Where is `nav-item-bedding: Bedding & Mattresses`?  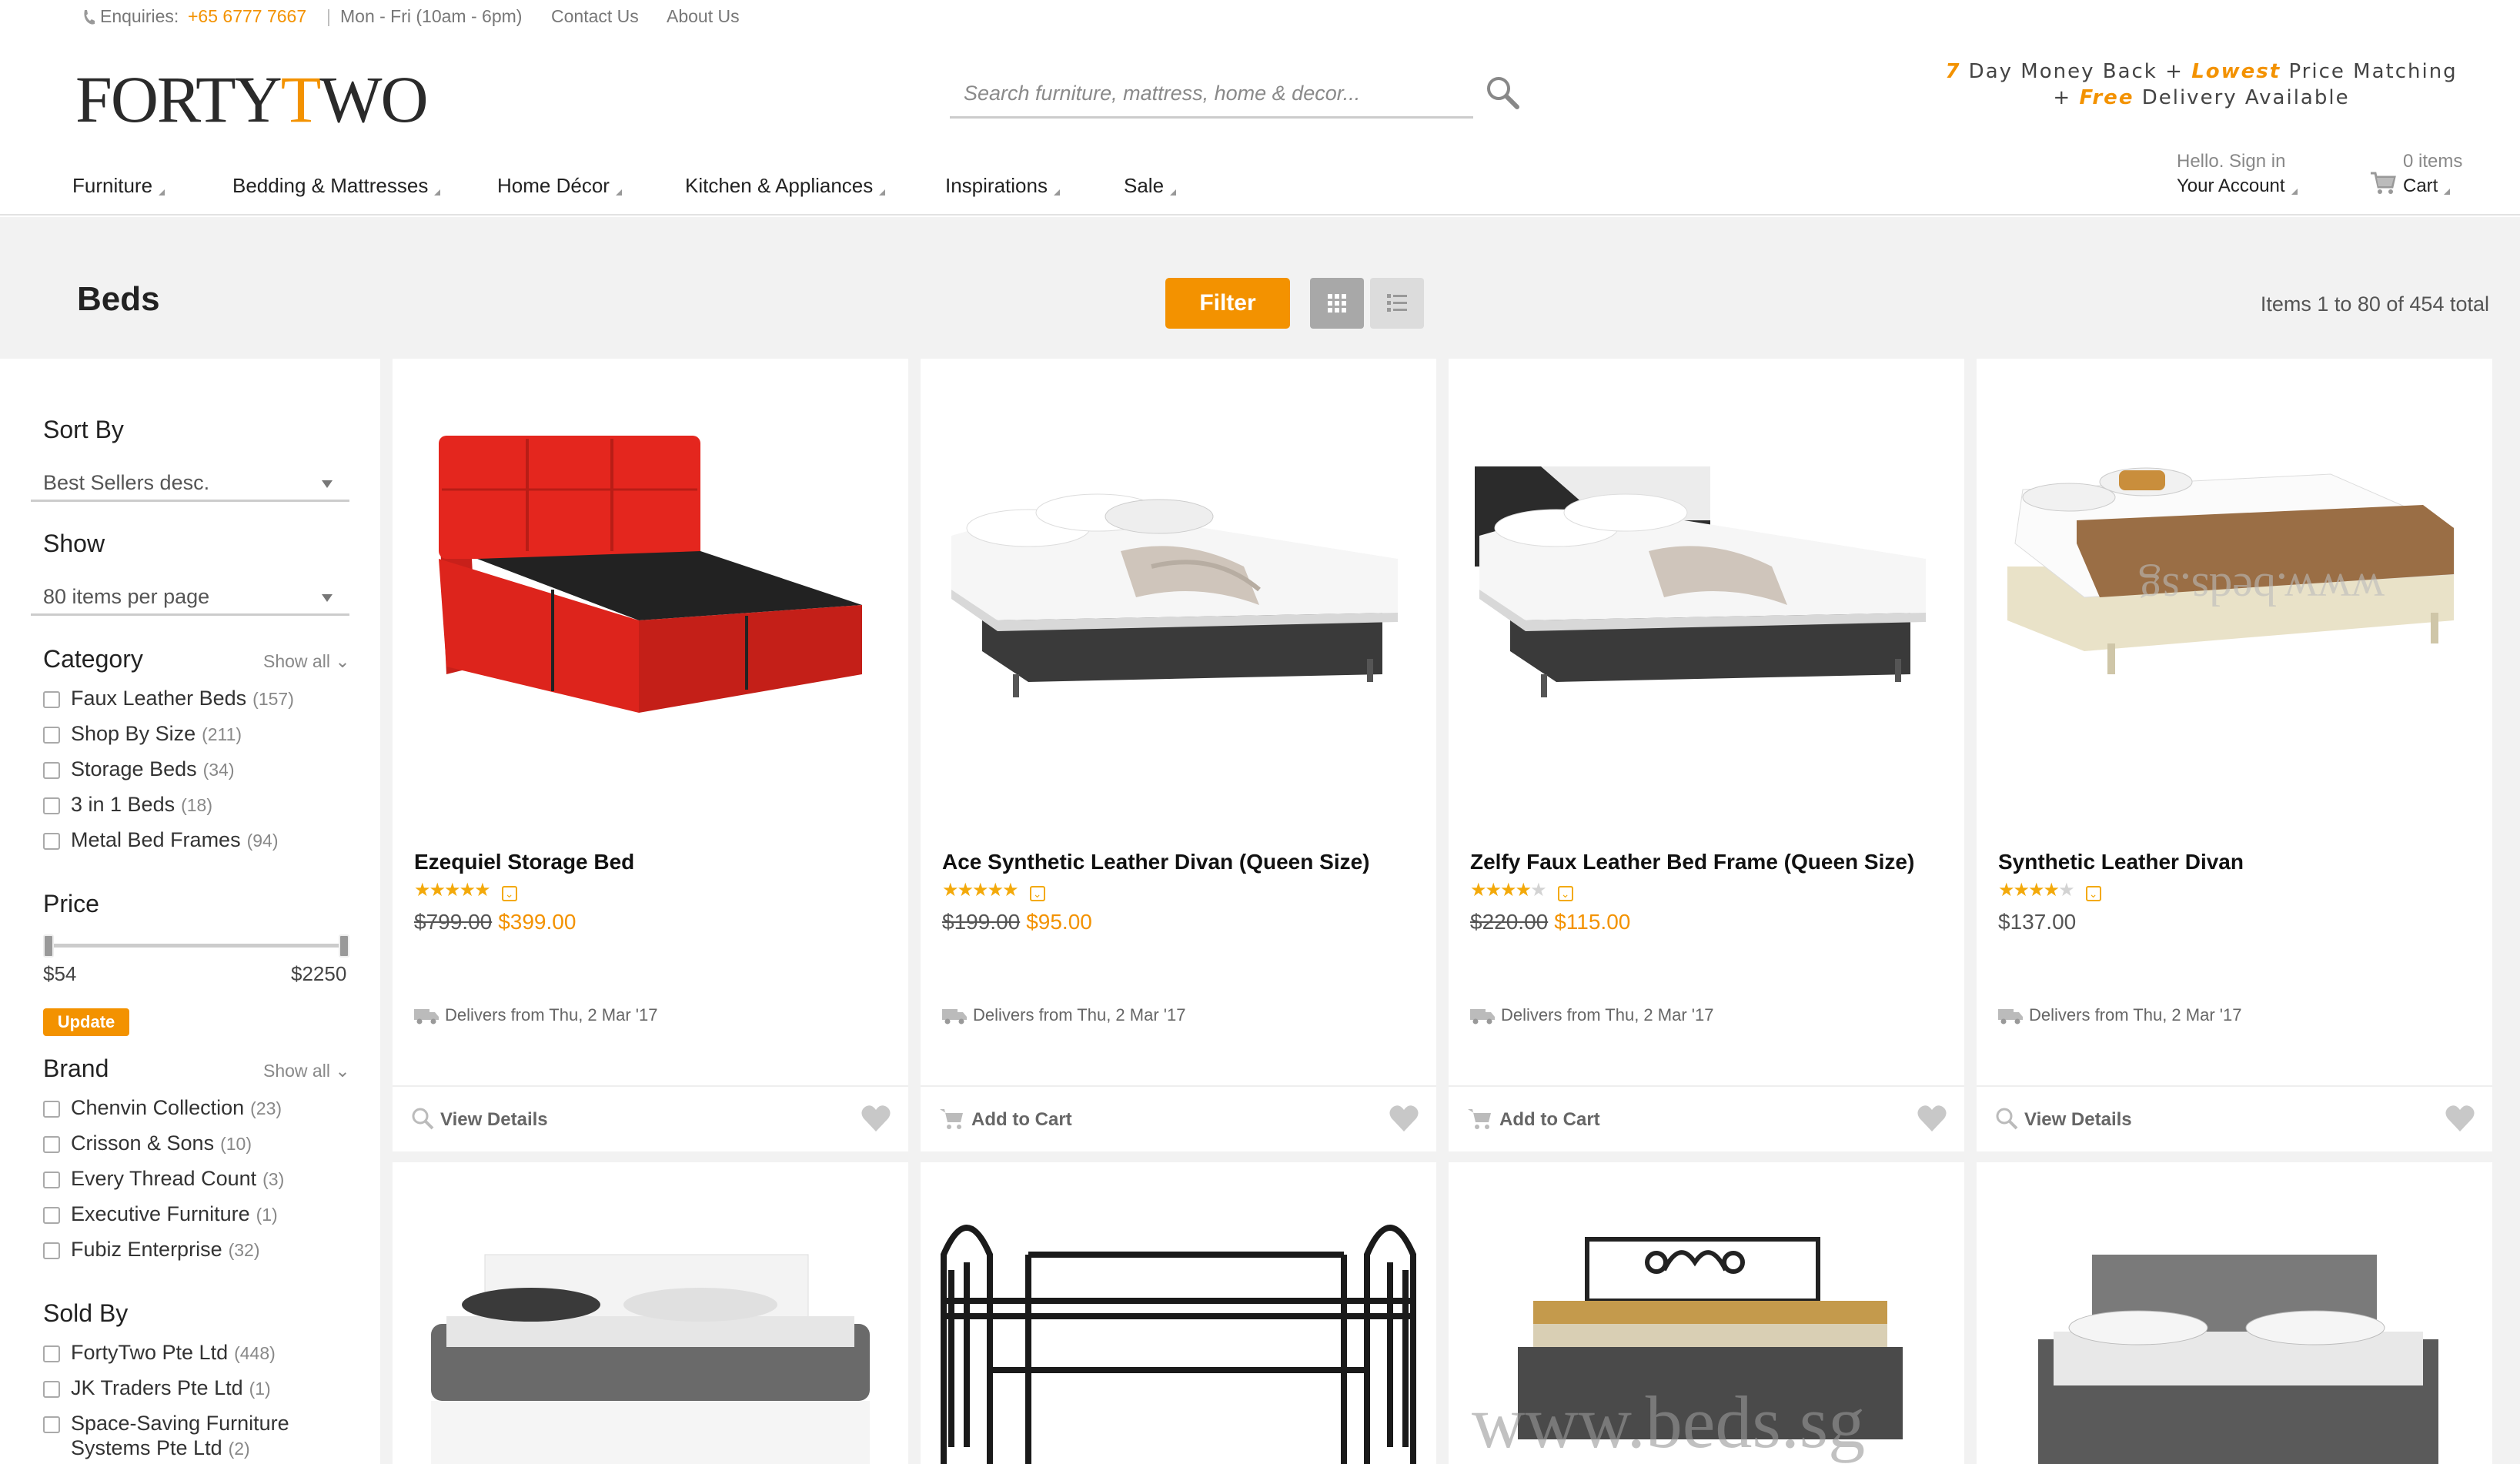
nav-item-bedding: Bedding & Mattresses is located at coordinates (336, 186).